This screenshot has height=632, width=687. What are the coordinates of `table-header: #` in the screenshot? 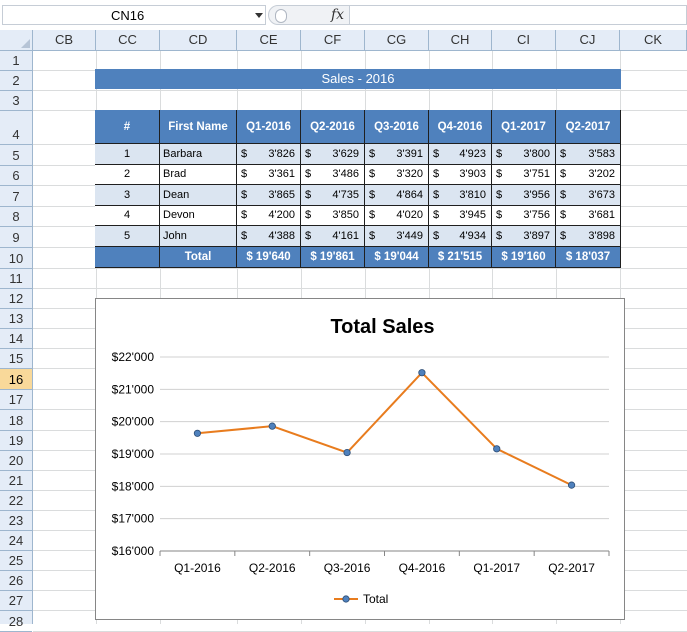 It's located at (127, 127).